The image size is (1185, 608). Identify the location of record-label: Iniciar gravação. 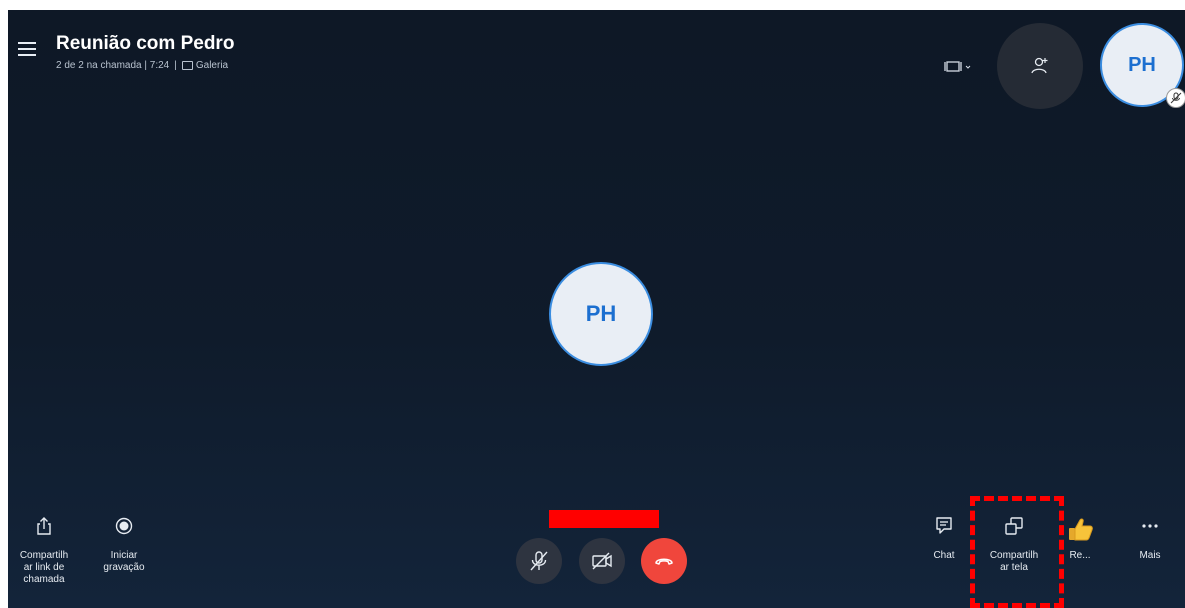
(124, 561).